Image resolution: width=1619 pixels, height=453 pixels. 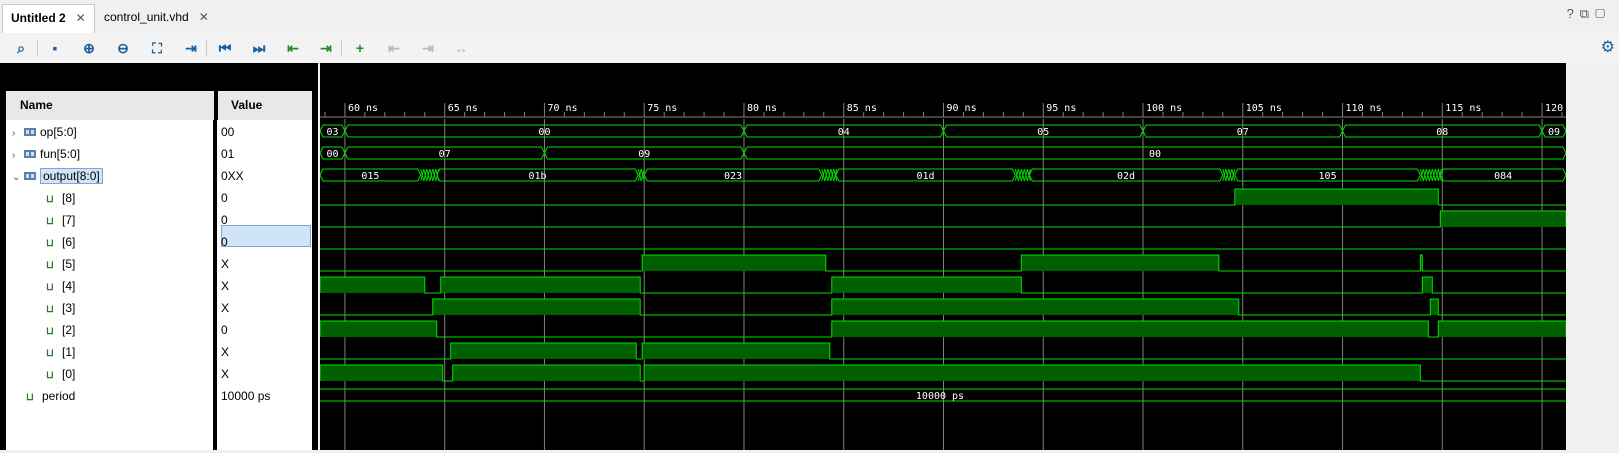 What do you see at coordinates (246, 105) in the screenshot?
I see `value-column-header: Value` at bounding box center [246, 105].